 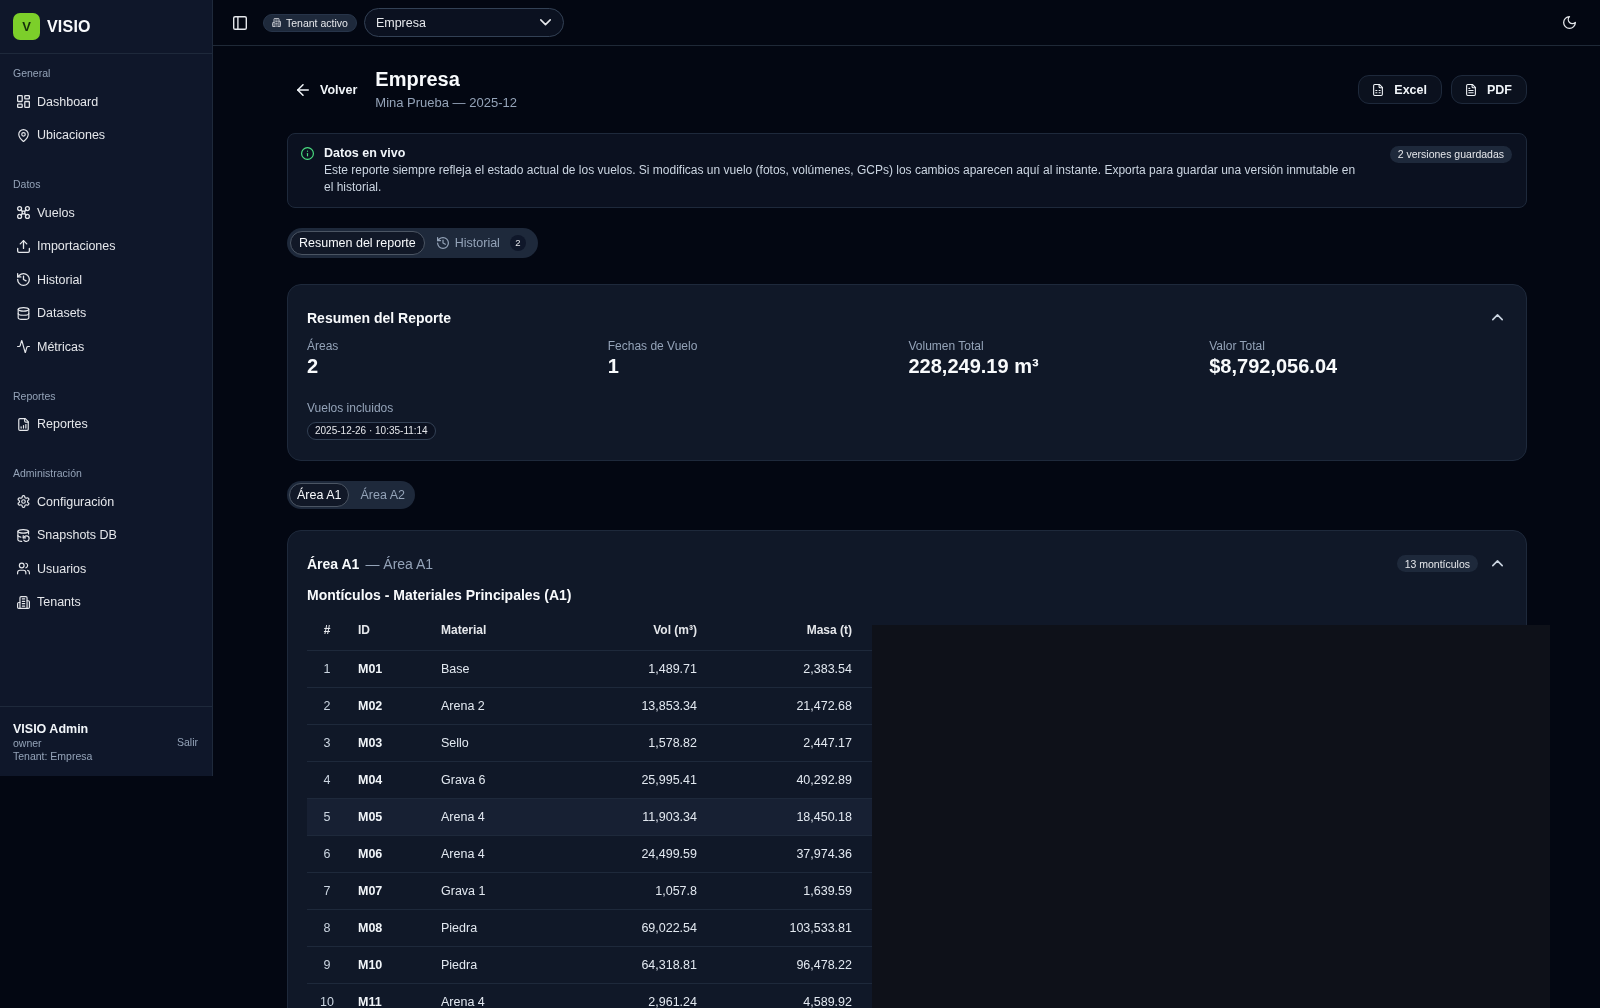 What do you see at coordinates (106, 213) in the screenshot?
I see `nav-item: Vuelos` at bounding box center [106, 213].